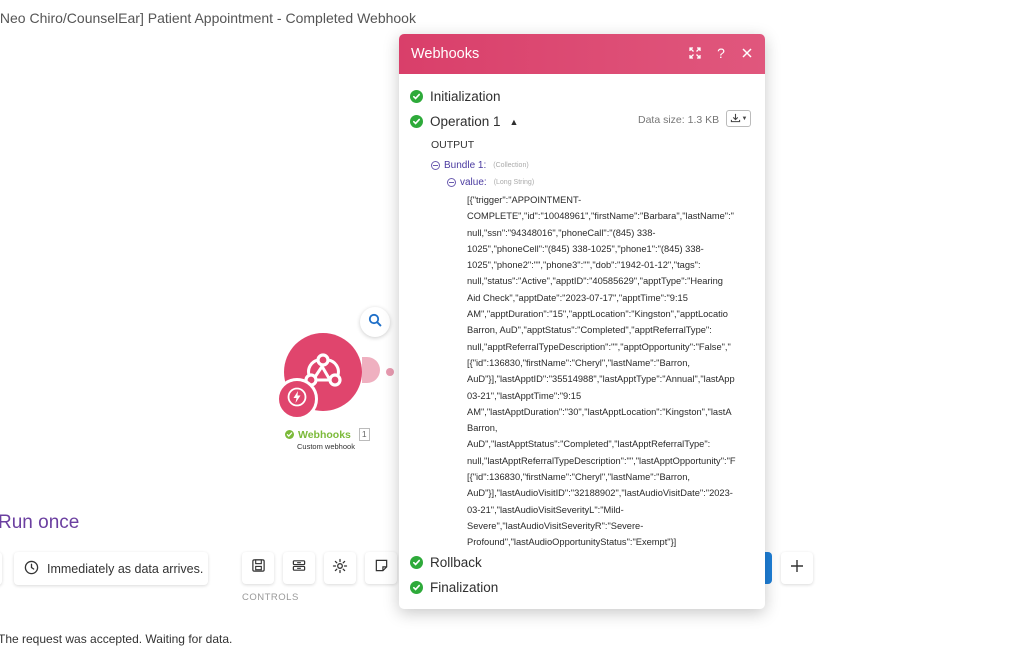 Image resolution: width=1024 pixels, height=646 pixels. I want to click on step-label: Operation 1, so click(465, 121).